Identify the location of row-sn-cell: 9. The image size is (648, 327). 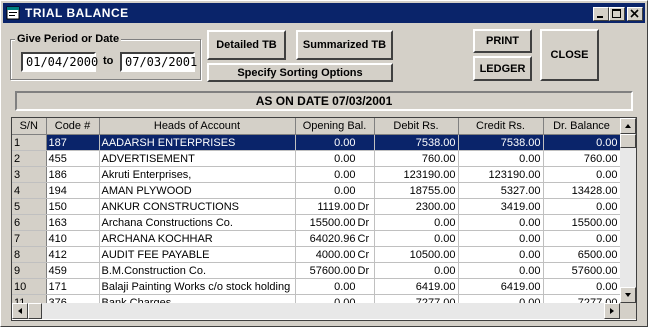
(29, 270).